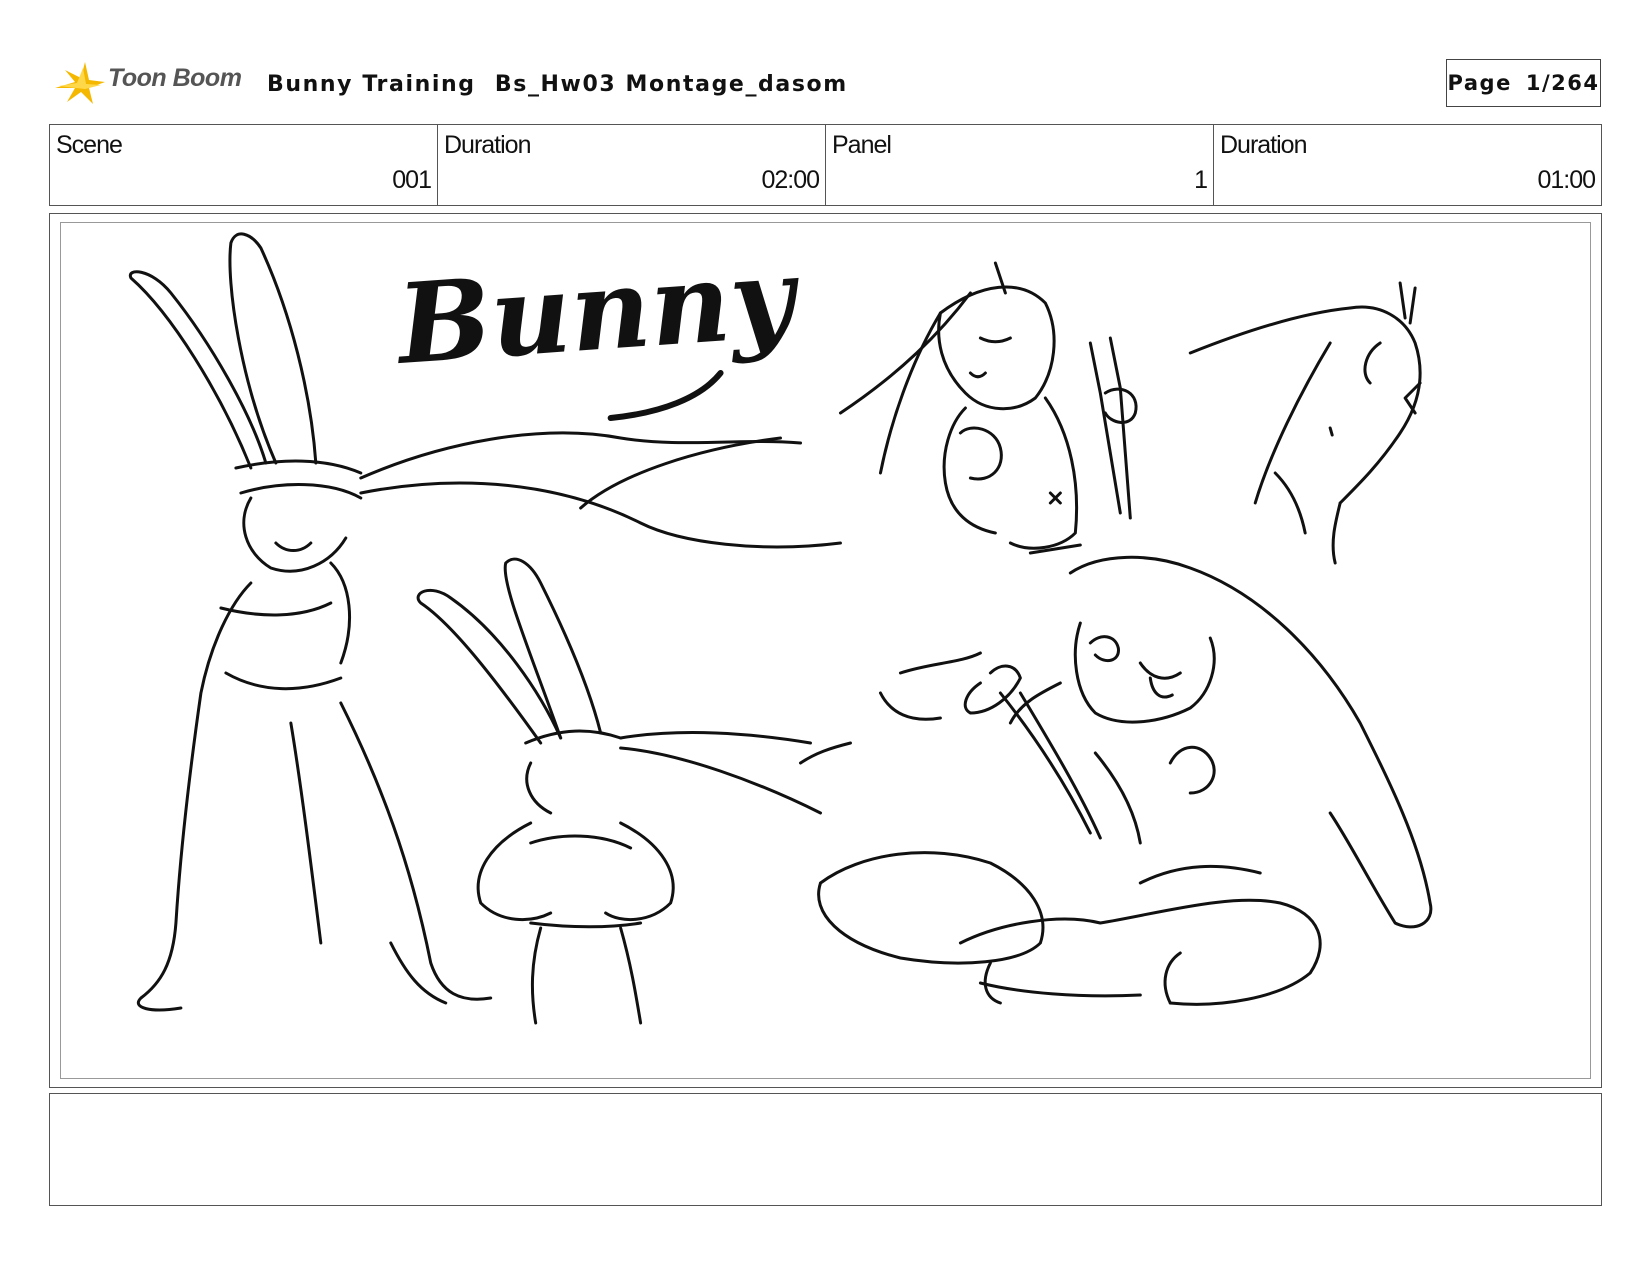 This screenshot has width=1650, height=1275. I want to click on page-value: 1/264, so click(1562, 83).